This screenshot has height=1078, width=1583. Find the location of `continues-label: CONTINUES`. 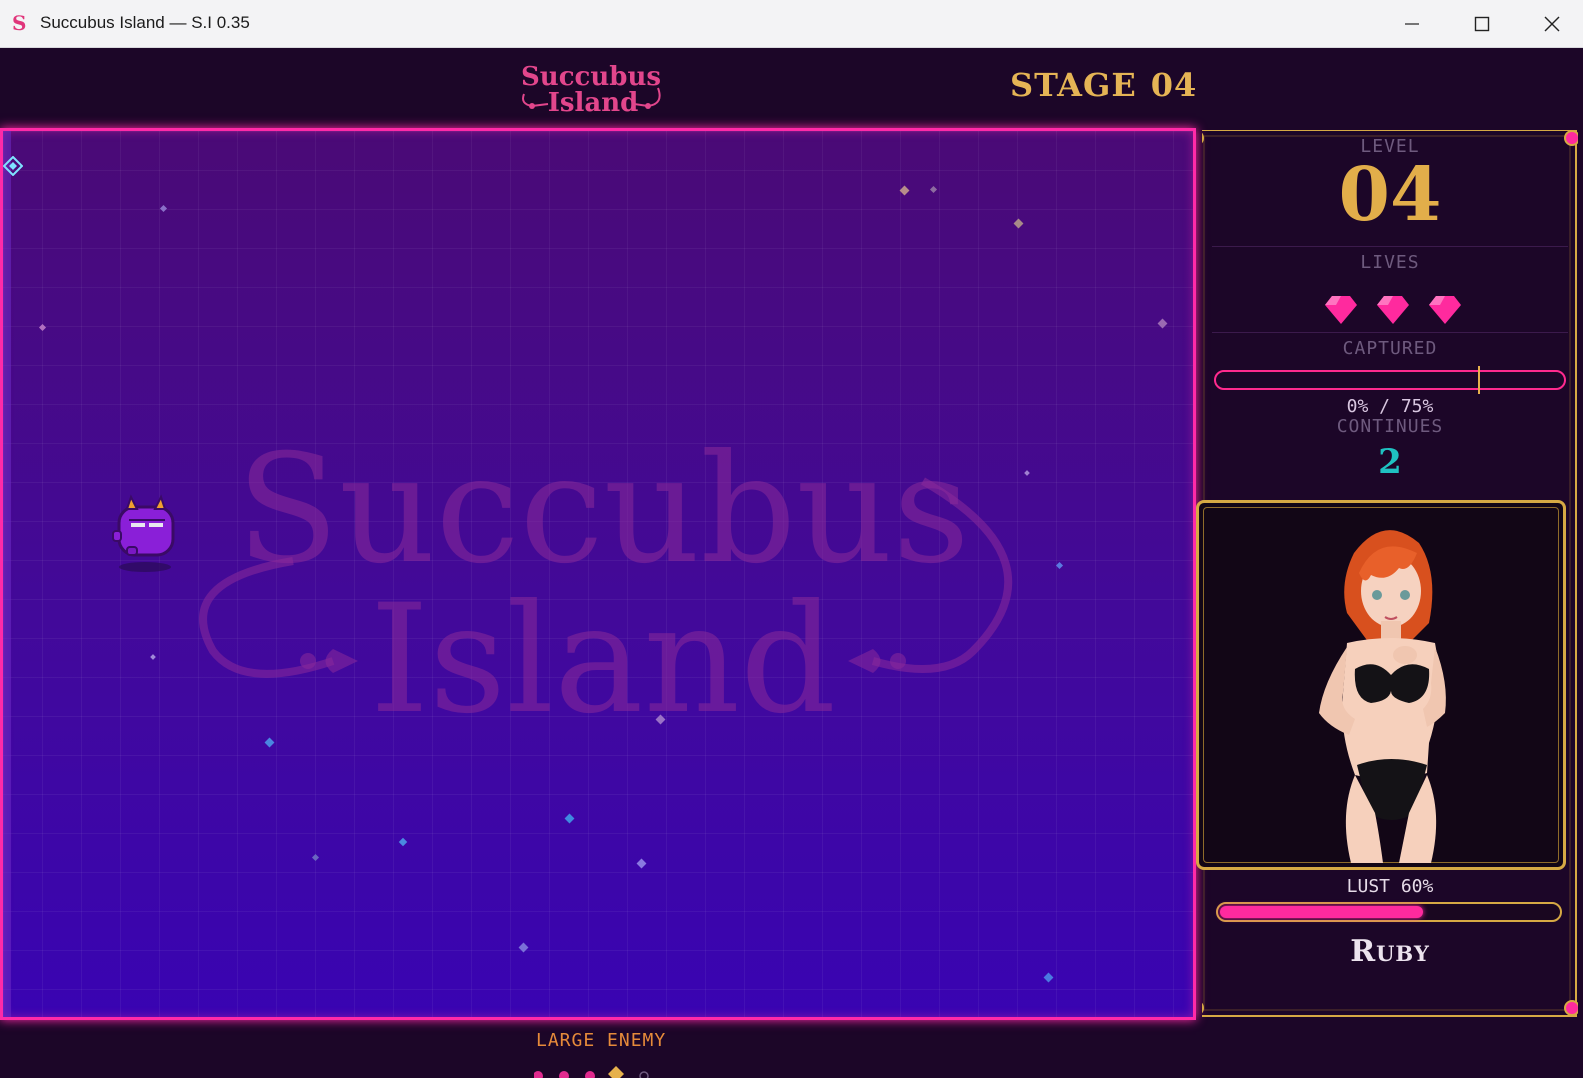

continues-label: CONTINUES is located at coordinates (1390, 426).